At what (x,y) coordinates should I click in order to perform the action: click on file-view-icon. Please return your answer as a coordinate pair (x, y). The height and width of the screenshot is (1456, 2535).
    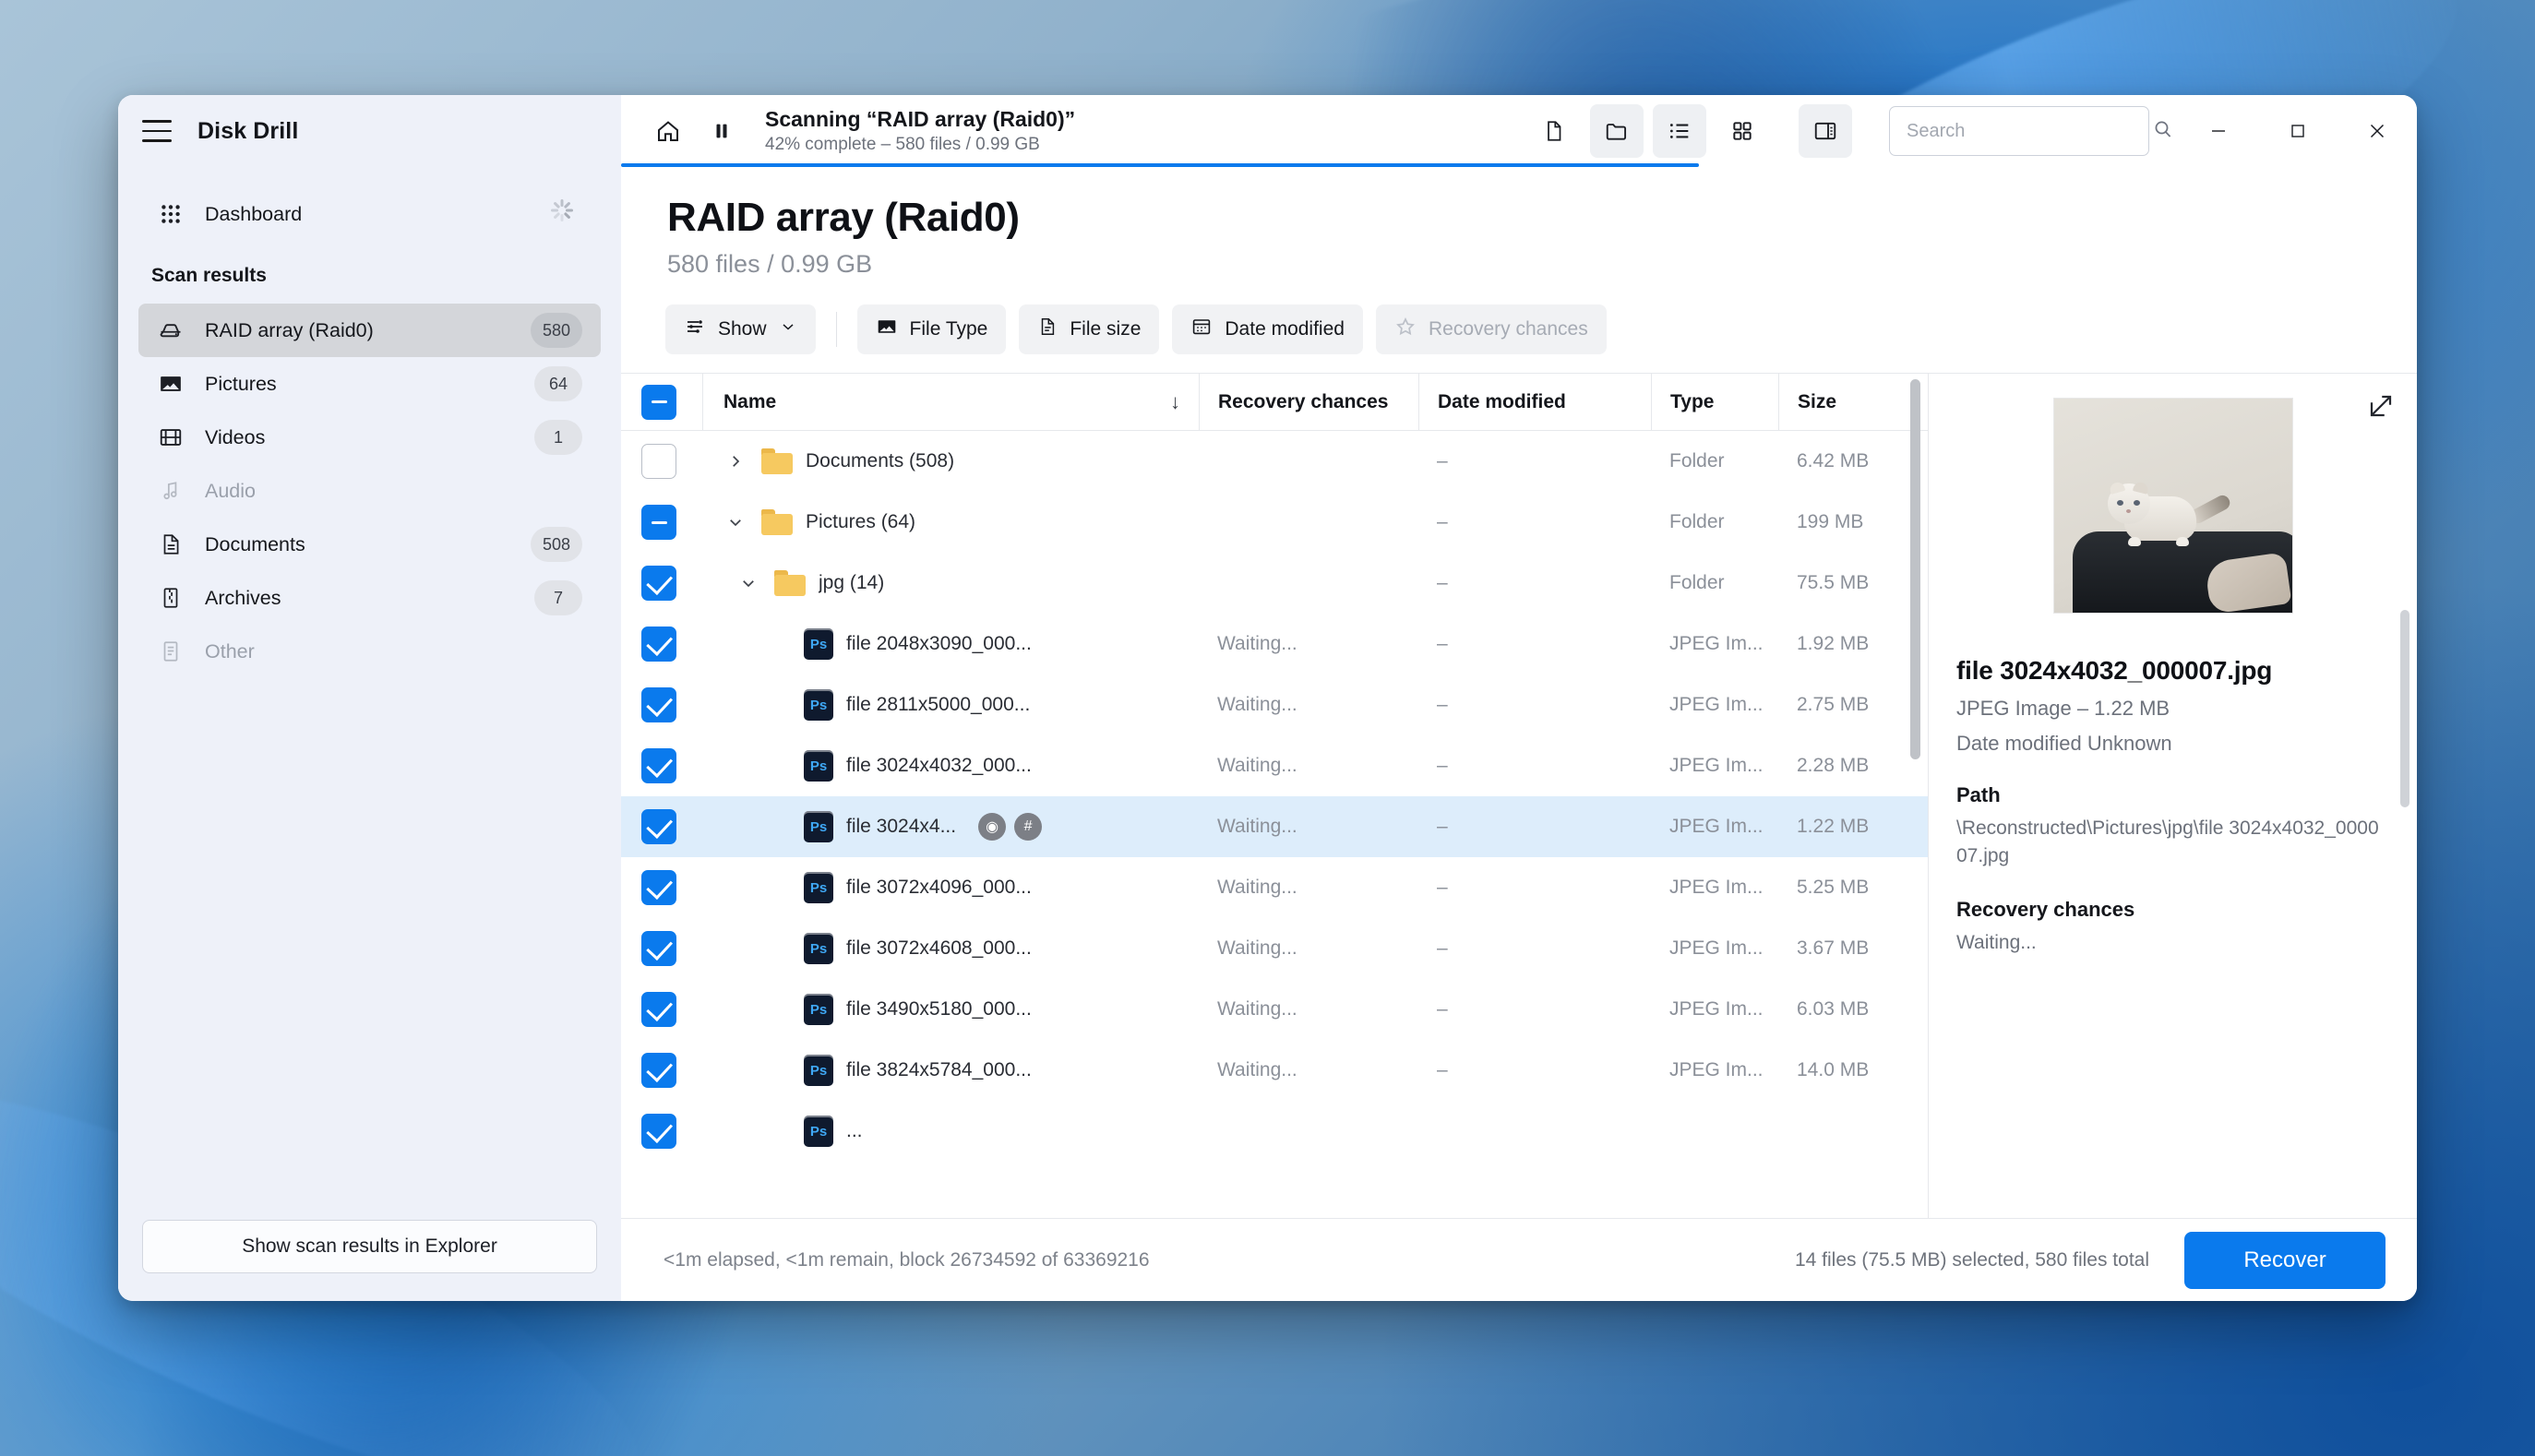
    Looking at the image, I should click on (1554, 131).